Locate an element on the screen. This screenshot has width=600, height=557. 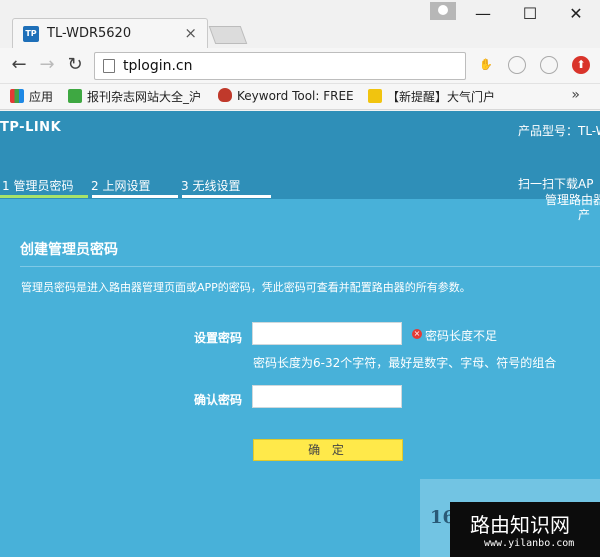
confirm-password-input is located at coordinates (327, 396).